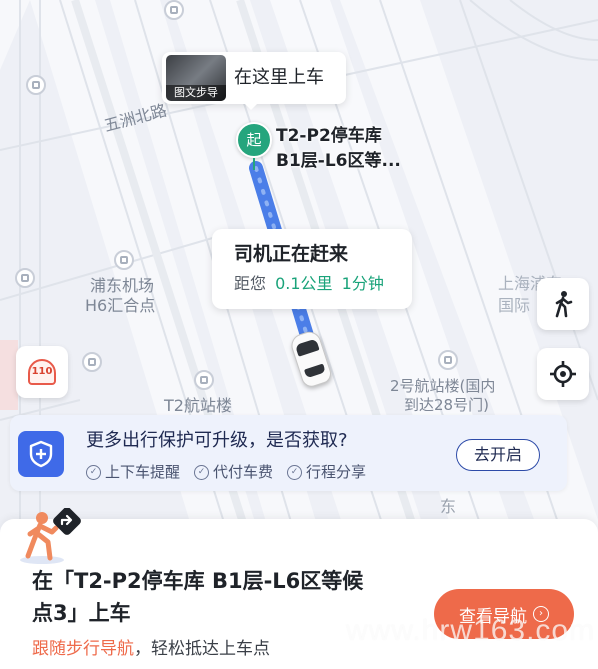 Image resolution: width=598 pixels, height=669 pixels. I want to click on map-poi-label: H6汇合点, so click(120, 305).